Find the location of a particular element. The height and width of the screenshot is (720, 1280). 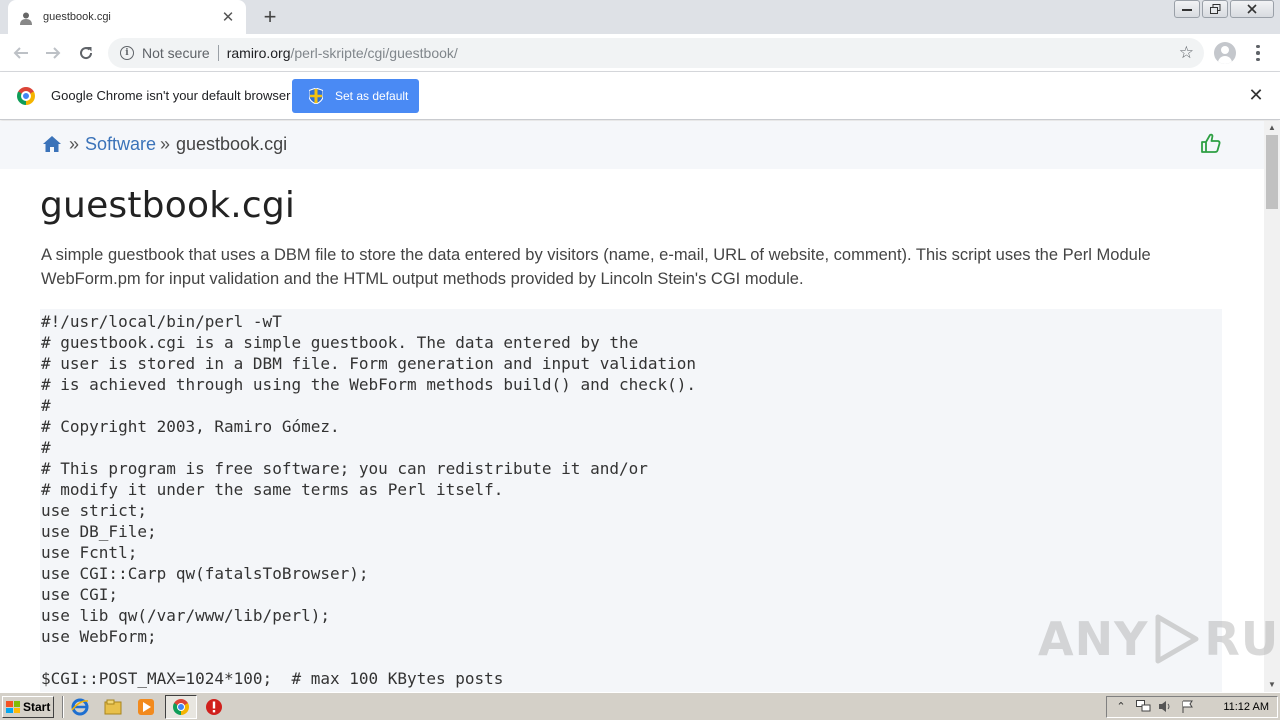

network-icon is located at coordinates (1143, 707).